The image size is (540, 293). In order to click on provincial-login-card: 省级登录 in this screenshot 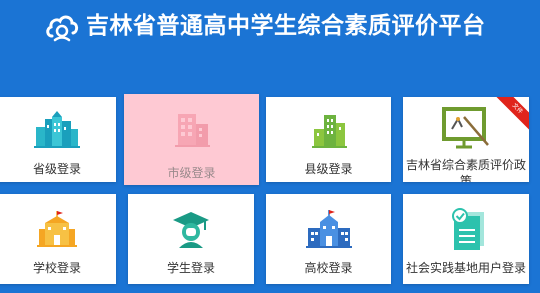, I will do `click(58, 139)`.